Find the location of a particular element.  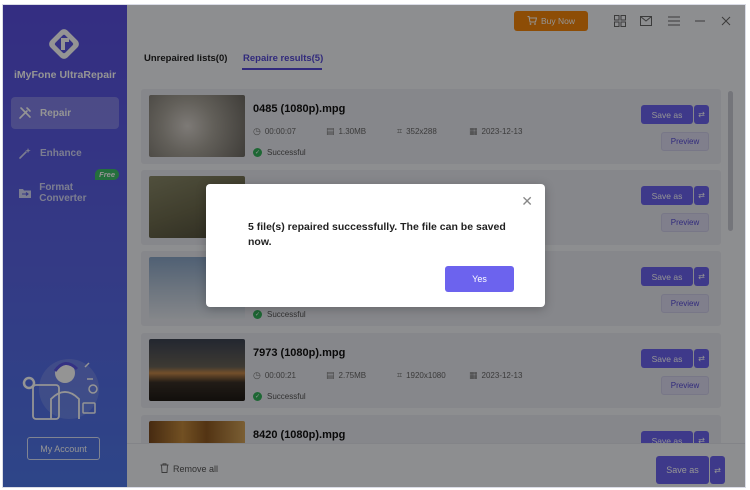

close-icon: ✕ is located at coordinates (527, 201).